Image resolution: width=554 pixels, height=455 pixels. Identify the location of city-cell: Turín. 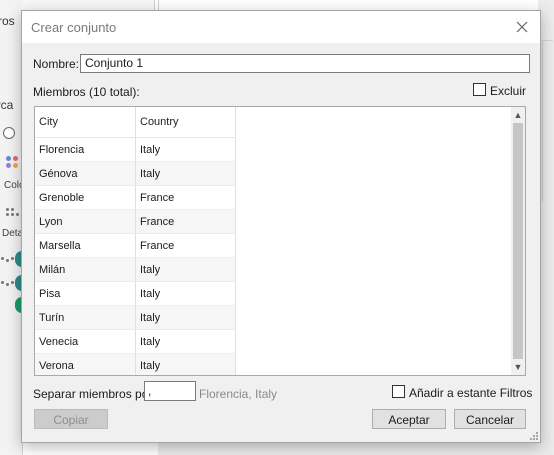
(85, 317).